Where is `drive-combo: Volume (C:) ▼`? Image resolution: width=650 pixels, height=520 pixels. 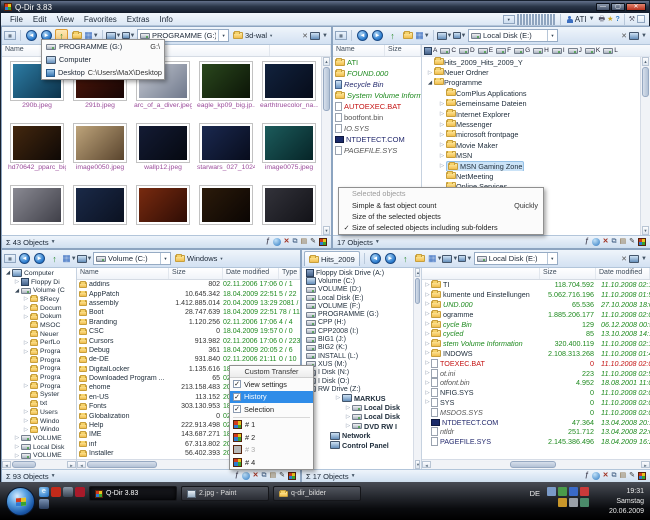
drive-combo: Volume (C:) ▼ is located at coordinates (132, 258).